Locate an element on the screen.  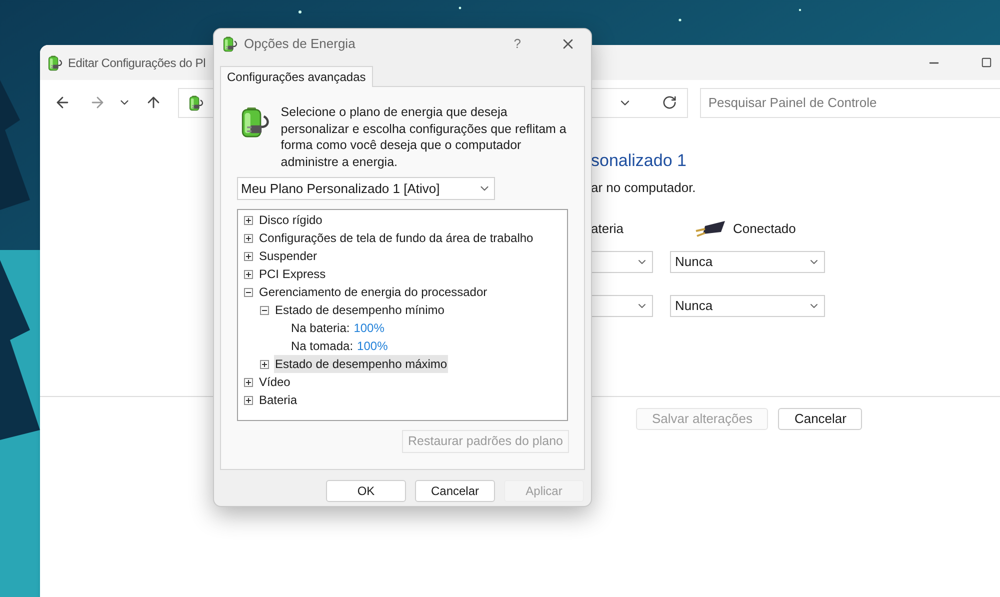
window-title: Editar Configurações do Pl is located at coordinates (137, 63).